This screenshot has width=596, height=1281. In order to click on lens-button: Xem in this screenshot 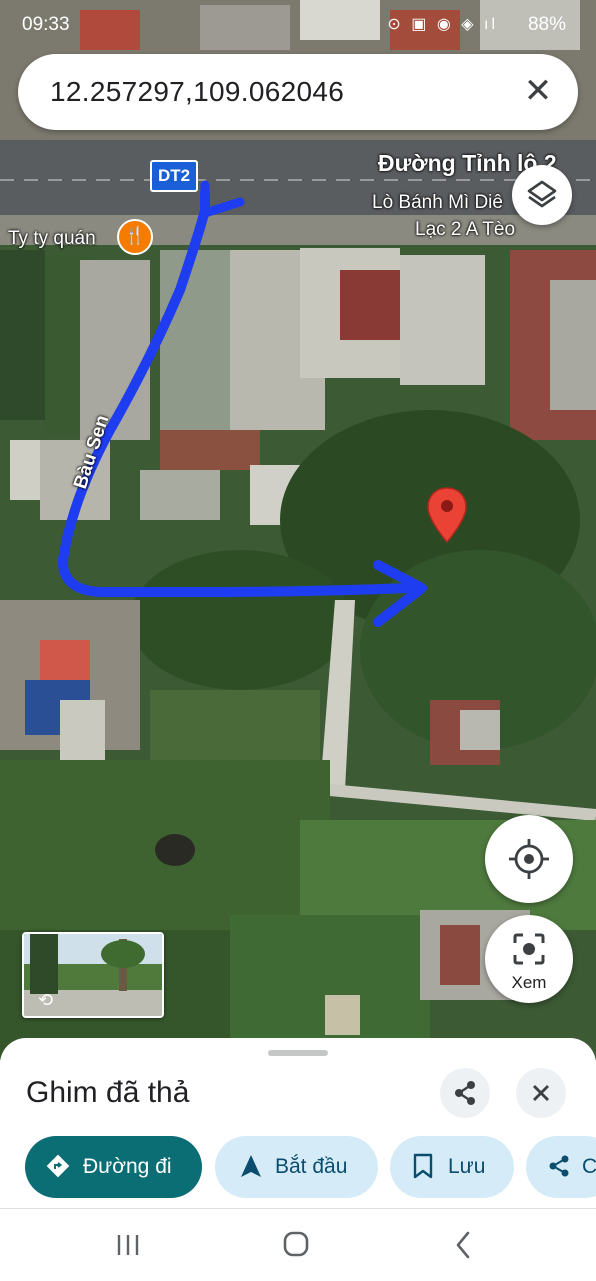, I will do `click(529, 959)`.